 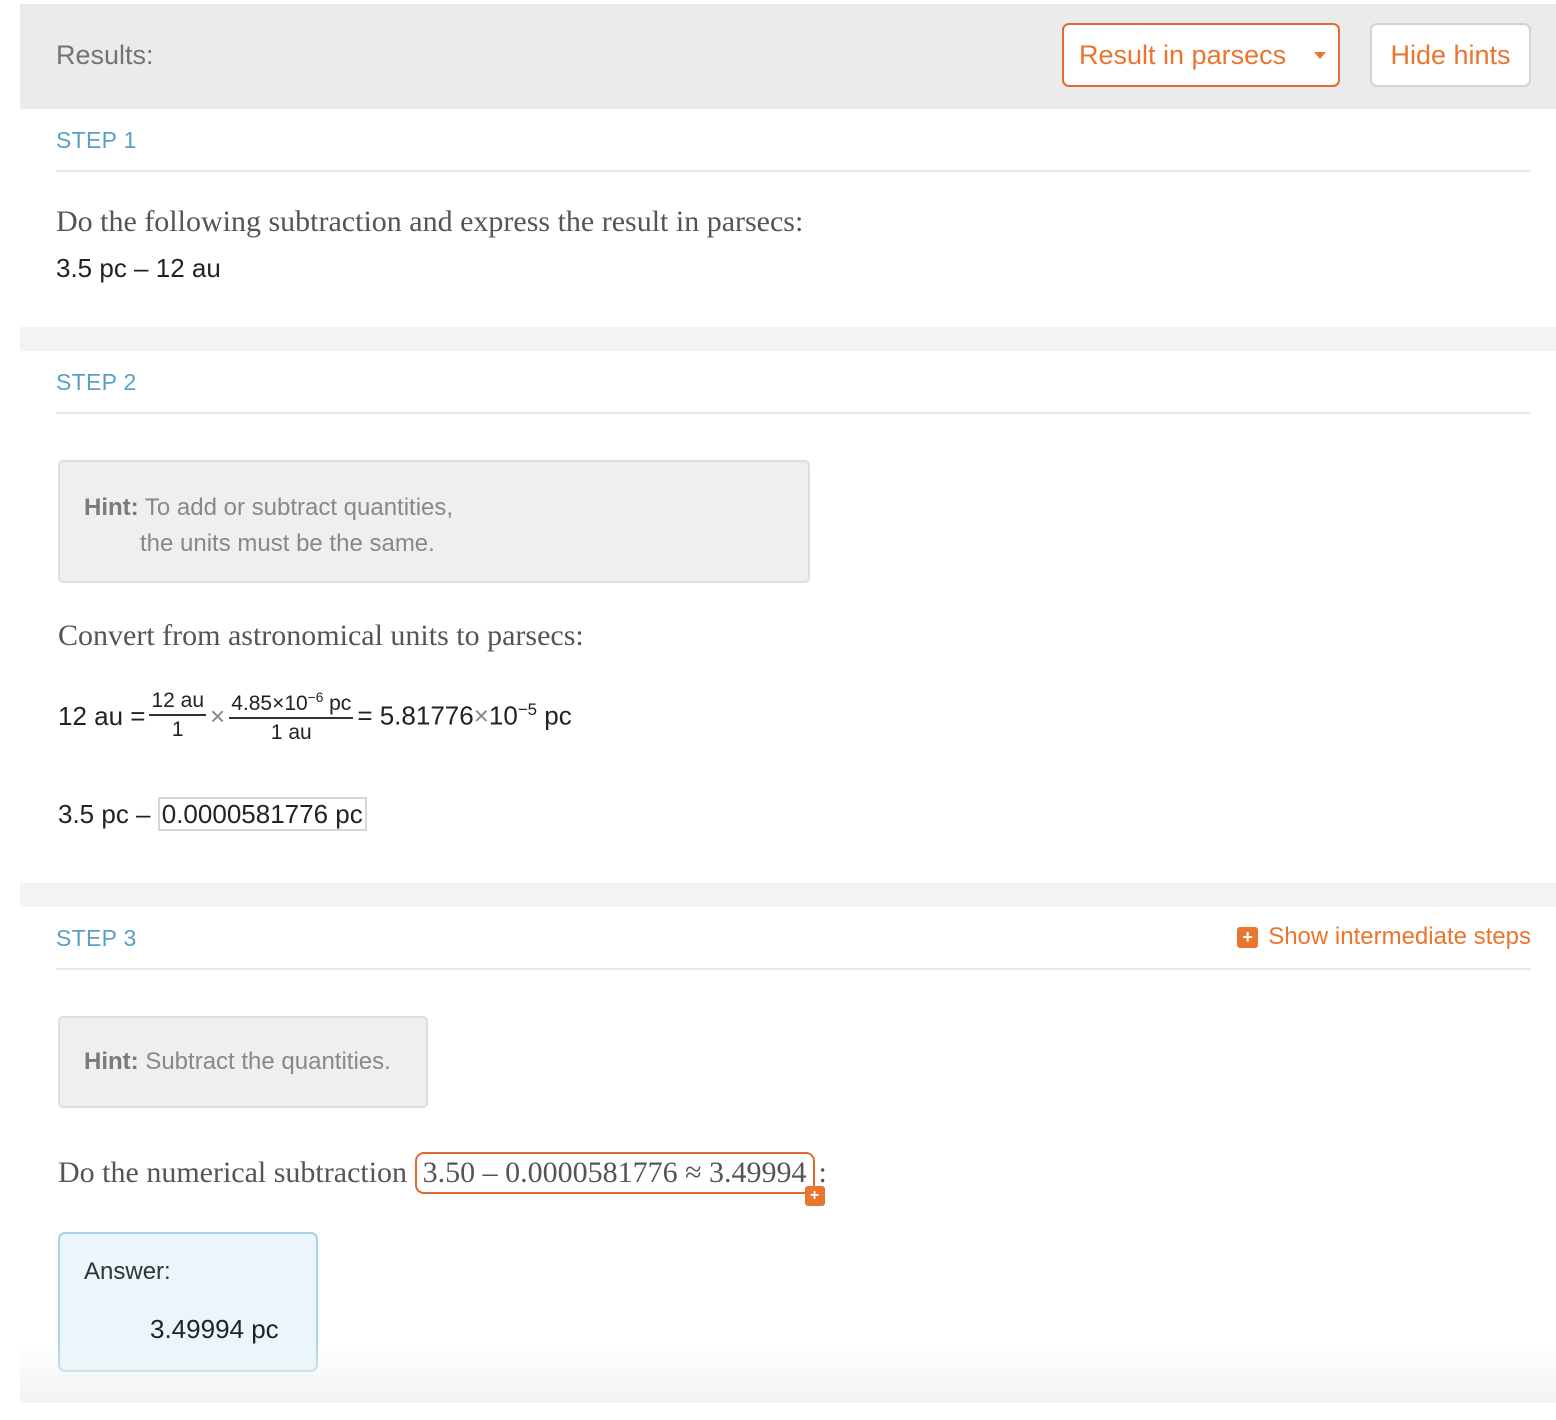 What do you see at coordinates (337, 703) in the screenshot?
I see `numerator-unit: pc` at bounding box center [337, 703].